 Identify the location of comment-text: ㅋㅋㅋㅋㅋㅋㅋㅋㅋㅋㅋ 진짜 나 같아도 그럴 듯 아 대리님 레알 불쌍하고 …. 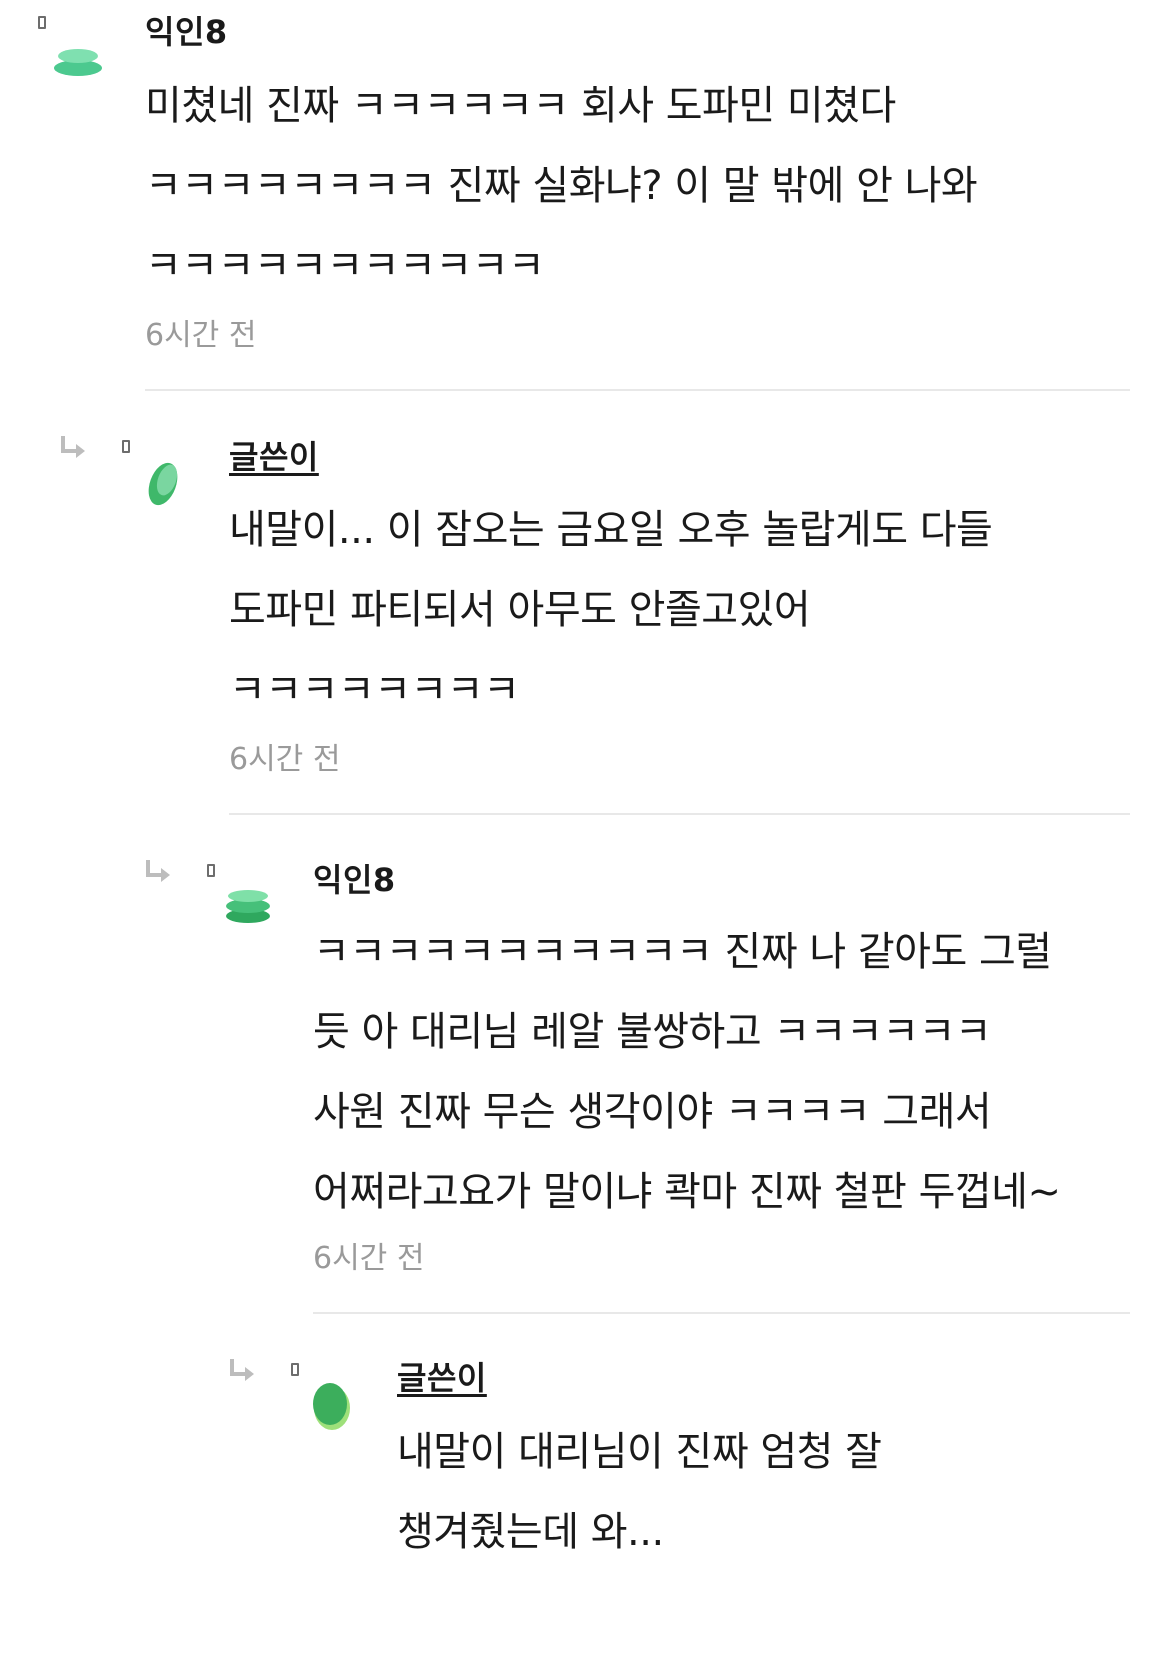
(687, 1072).